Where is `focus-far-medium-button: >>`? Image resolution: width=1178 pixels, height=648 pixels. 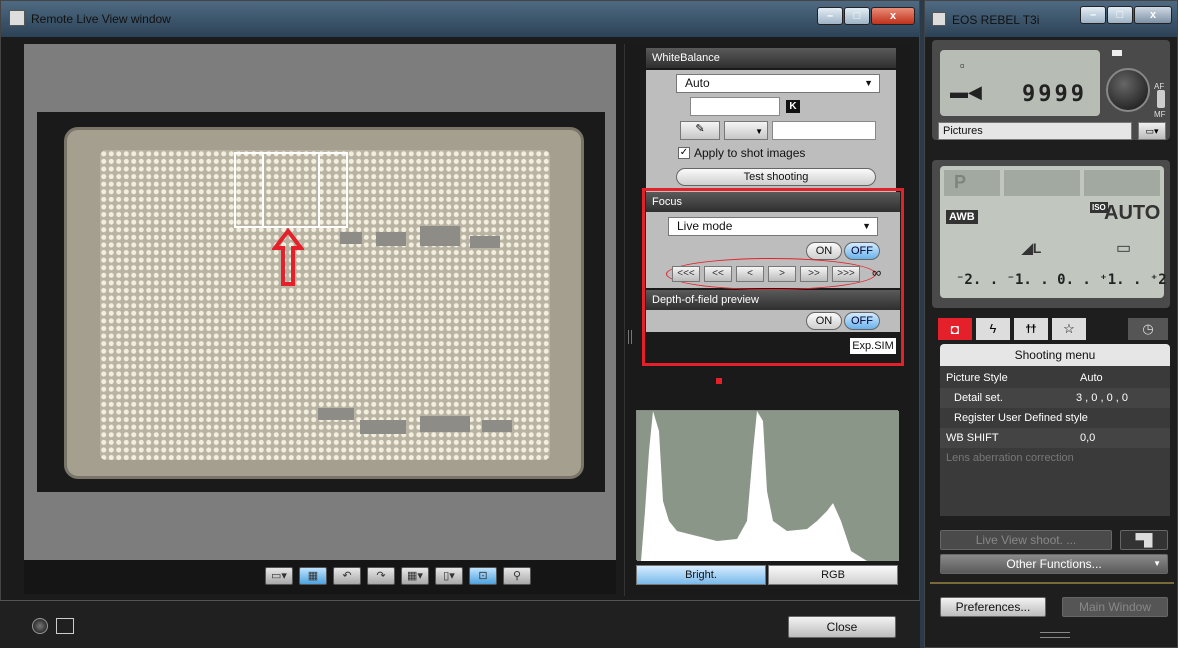 focus-far-medium-button: >> is located at coordinates (814, 274).